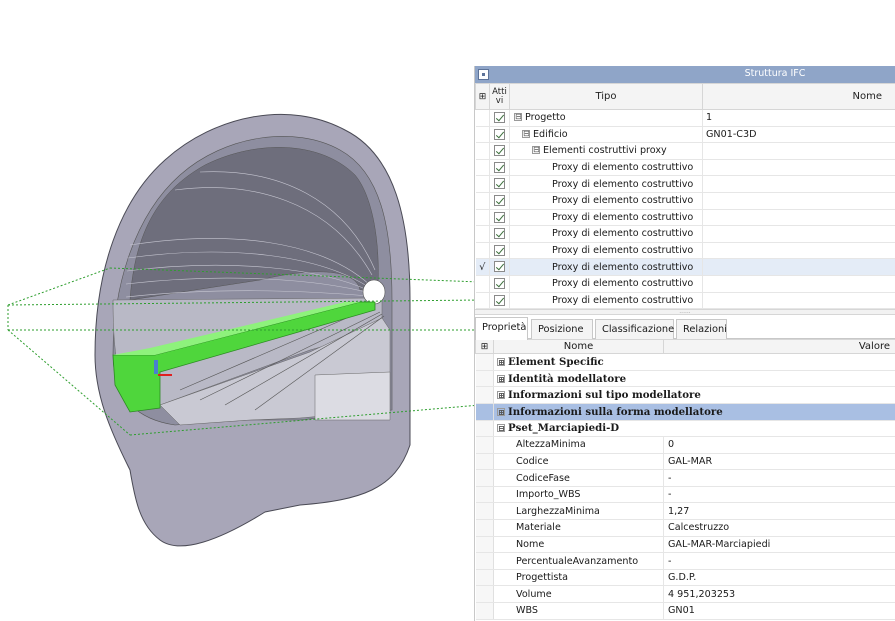 The height and width of the screenshot is (621, 895). Describe the element at coordinates (779, 347) in the screenshot. I see `props-header-value: Valore` at that location.